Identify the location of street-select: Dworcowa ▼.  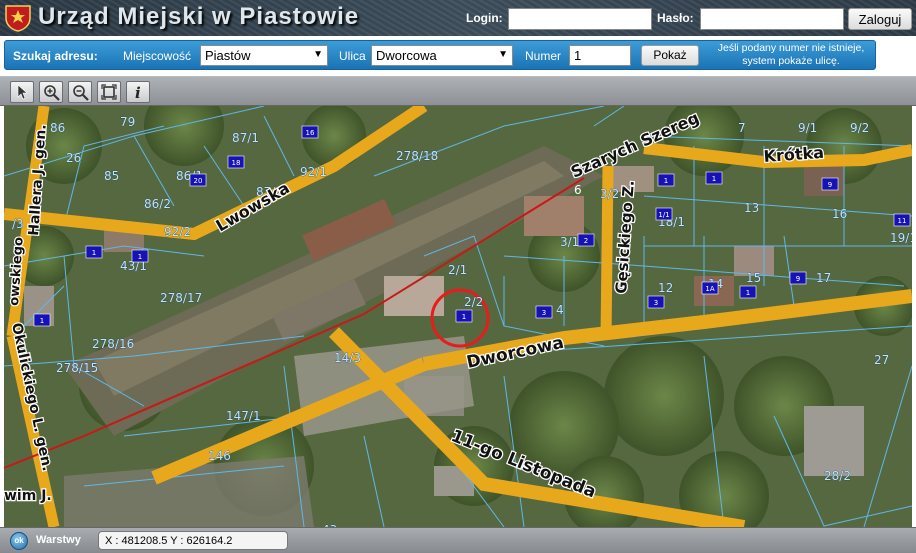
(442, 55).